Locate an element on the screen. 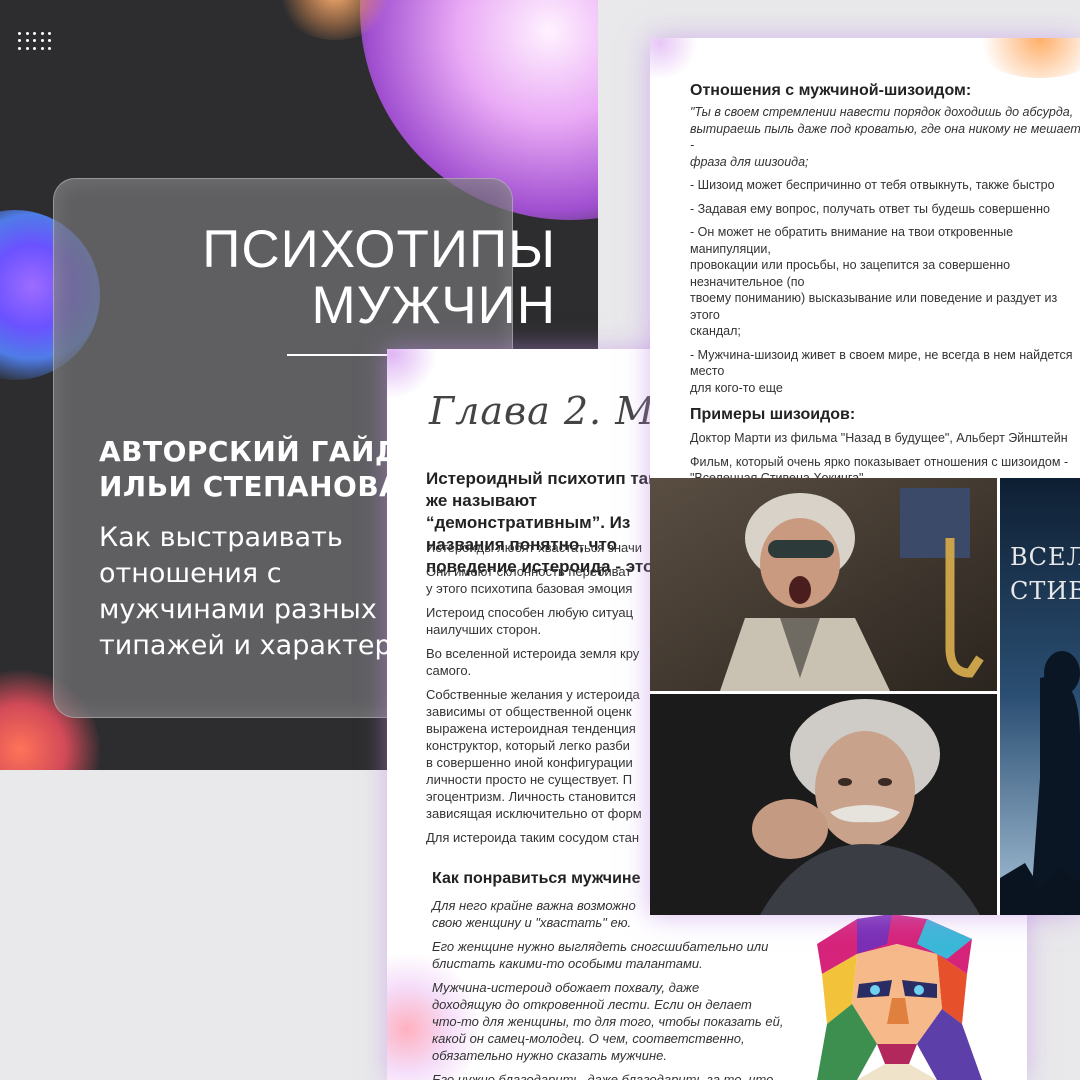 The width and height of the screenshot is (1080, 1080). poster-title-line: СТИВЕ is located at coordinates (1045, 591).